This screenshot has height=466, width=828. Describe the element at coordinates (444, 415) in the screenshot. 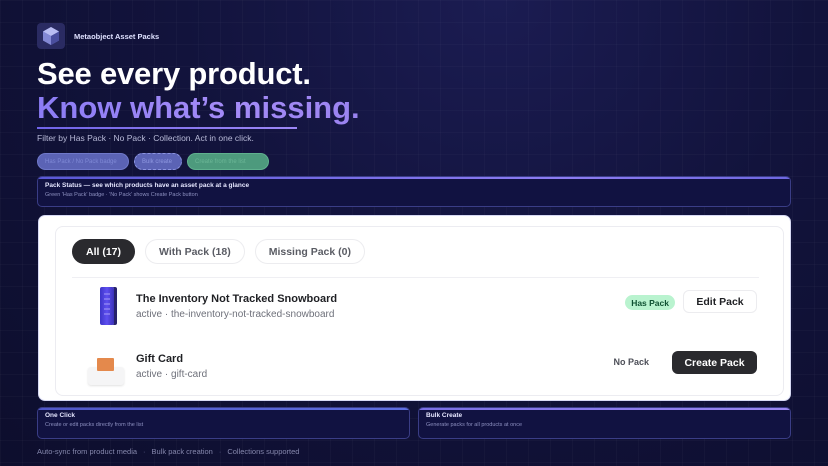

I see `feature-title: Bulk Create` at that location.